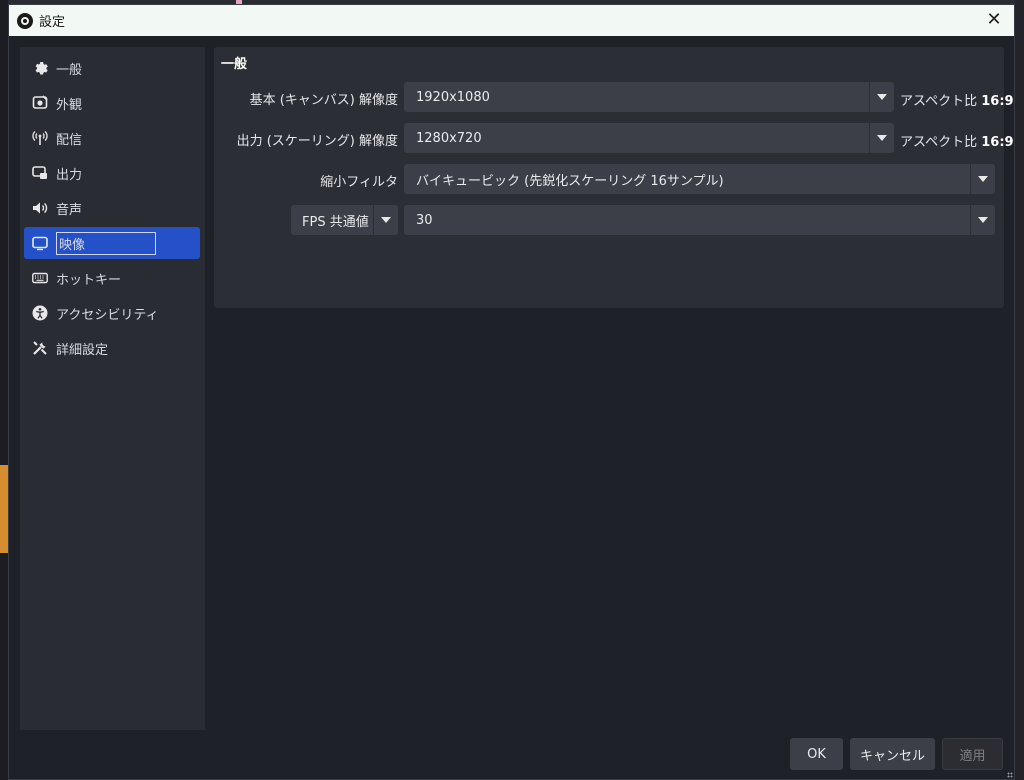 Image resolution: width=1024 pixels, height=780 pixels. What do you see at coordinates (511, 20) in the screenshot?
I see `title-bar: 設定 ✕` at bounding box center [511, 20].